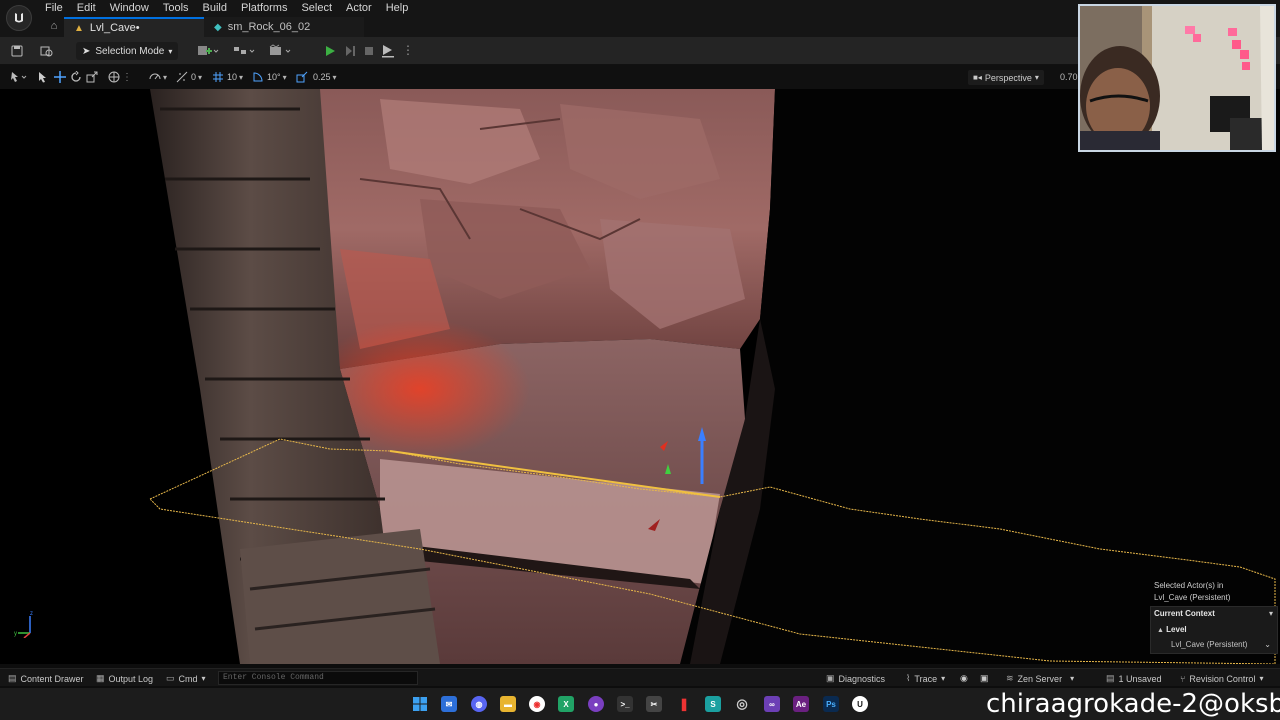 Image resolution: width=1280 pixels, height=720 pixels. What do you see at coordinates (12, 678) in the screenshot?
I see `content-drawer-icon: ▤` at bounding box center [12, 678].